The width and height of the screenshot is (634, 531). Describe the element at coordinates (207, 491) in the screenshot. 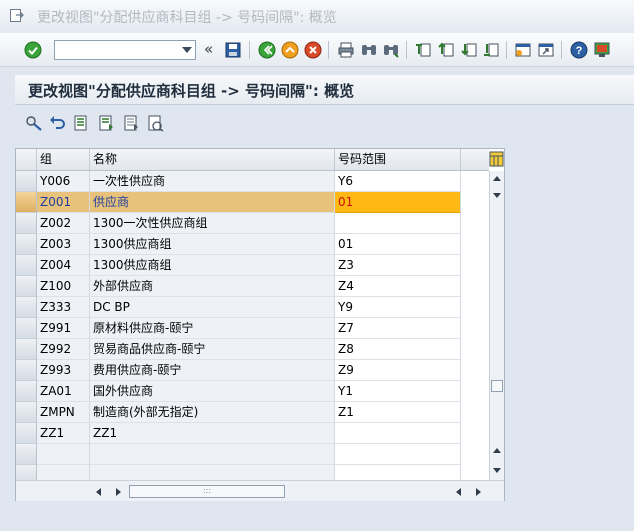

I see `scroll-thumb-horizontal: :::` at that location.